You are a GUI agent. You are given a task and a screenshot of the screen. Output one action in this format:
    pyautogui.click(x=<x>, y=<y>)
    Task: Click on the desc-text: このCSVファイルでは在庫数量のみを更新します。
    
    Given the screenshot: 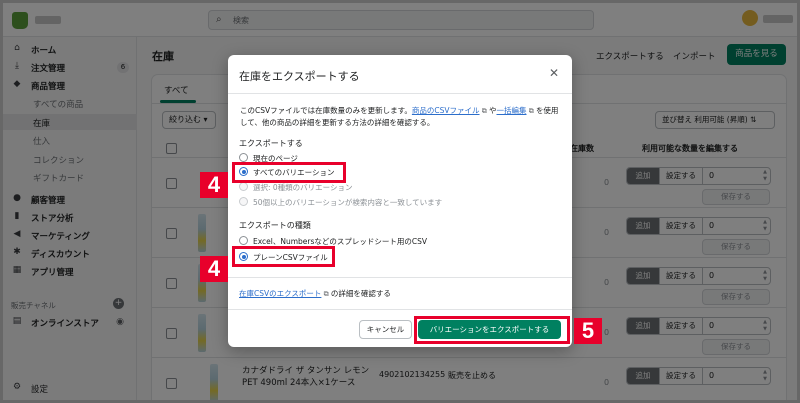 What is the action you would take?
    pyautogui.click(x=326, y=110)
    